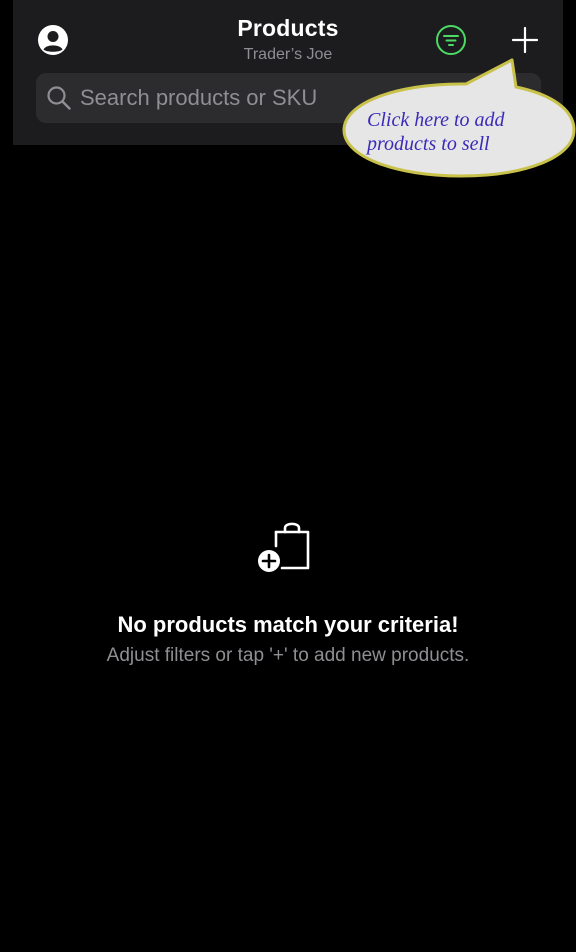 This screenshot has width=576, height=952. I want to click on empty-state-icon-wrap, so click(285, 548).